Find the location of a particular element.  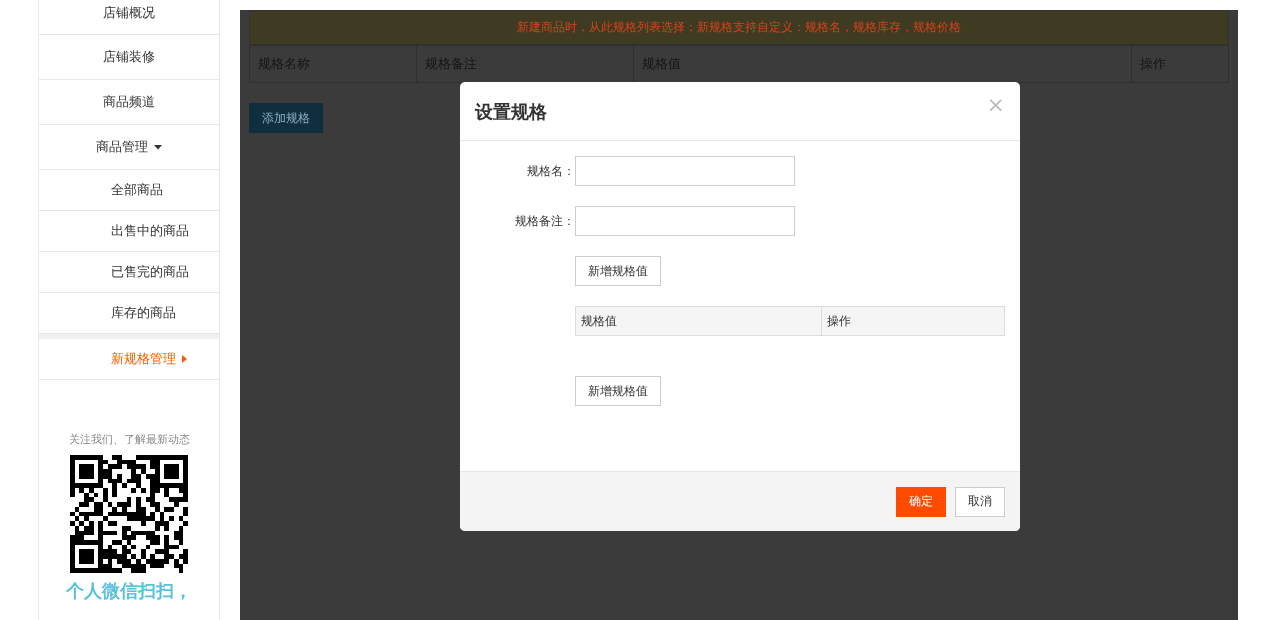

sidebar-subitem: 出售中的商品 is located at coordinates (129, 231).